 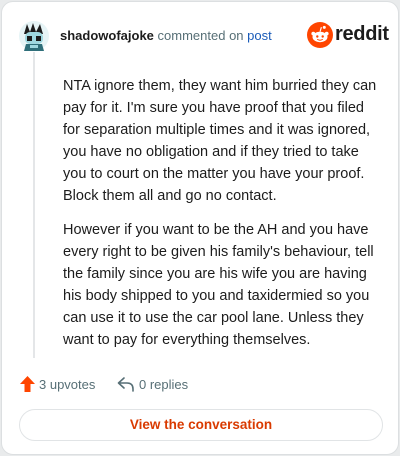 I want to click on upvotes-count: 3 upvotes, so click(x=67, y=384).